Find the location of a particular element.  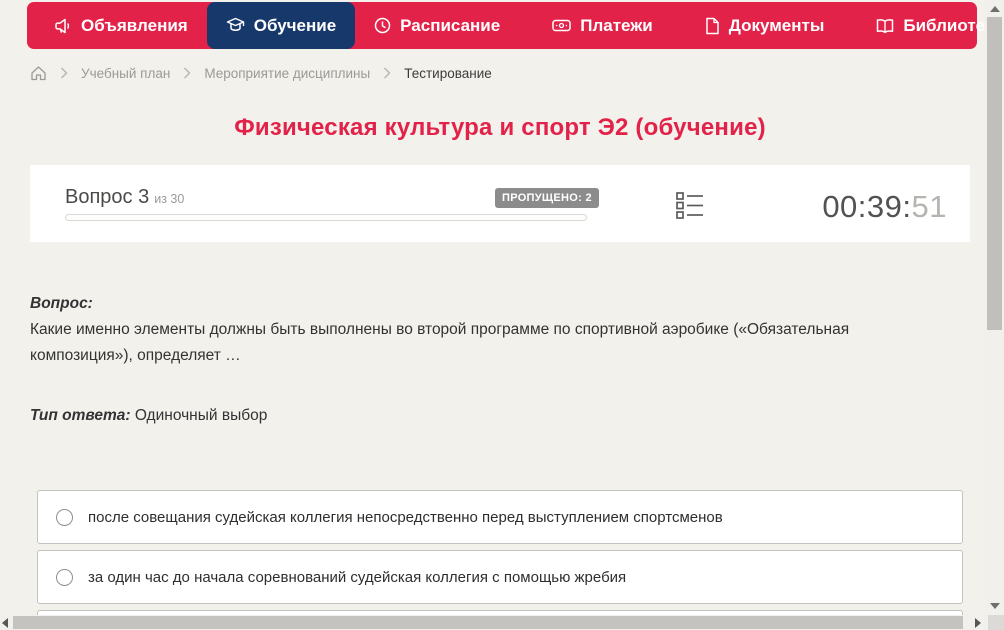

graduation-cap-icon is located at coordinates (235, 25).